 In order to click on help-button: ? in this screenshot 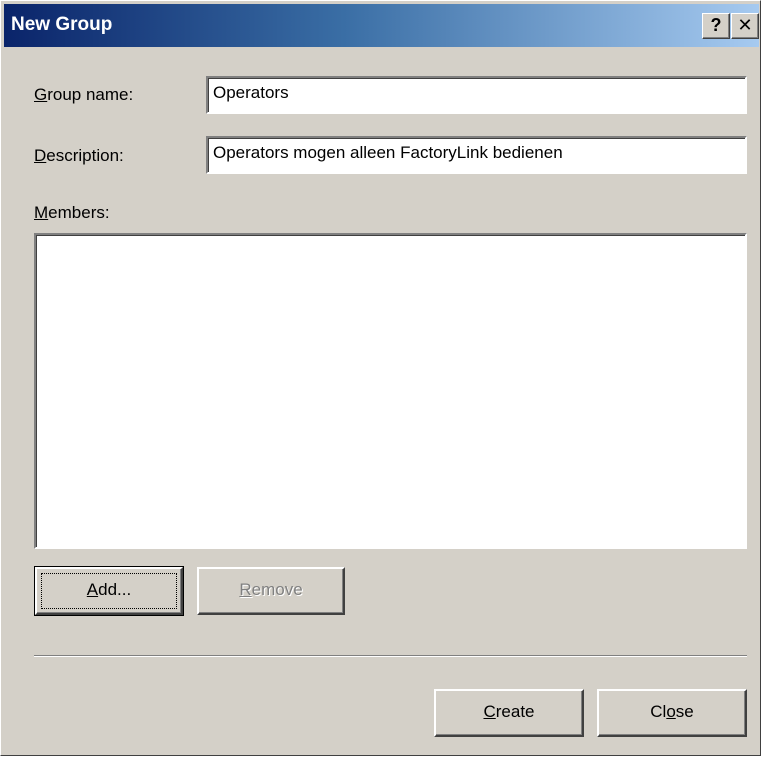, I will do `click(716, 26)`.